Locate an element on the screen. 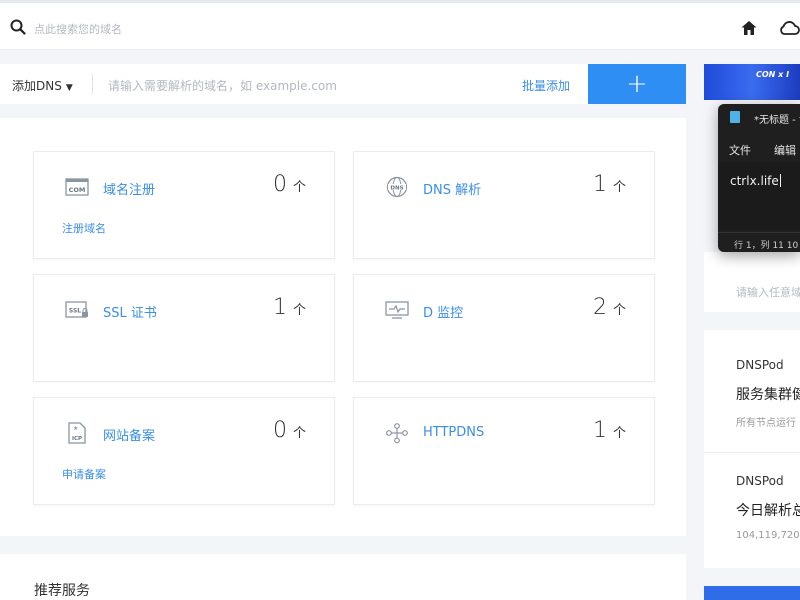 This screenshot has height=600, width=800. ssl-icon: SSL is located at coordinates (76, 309).